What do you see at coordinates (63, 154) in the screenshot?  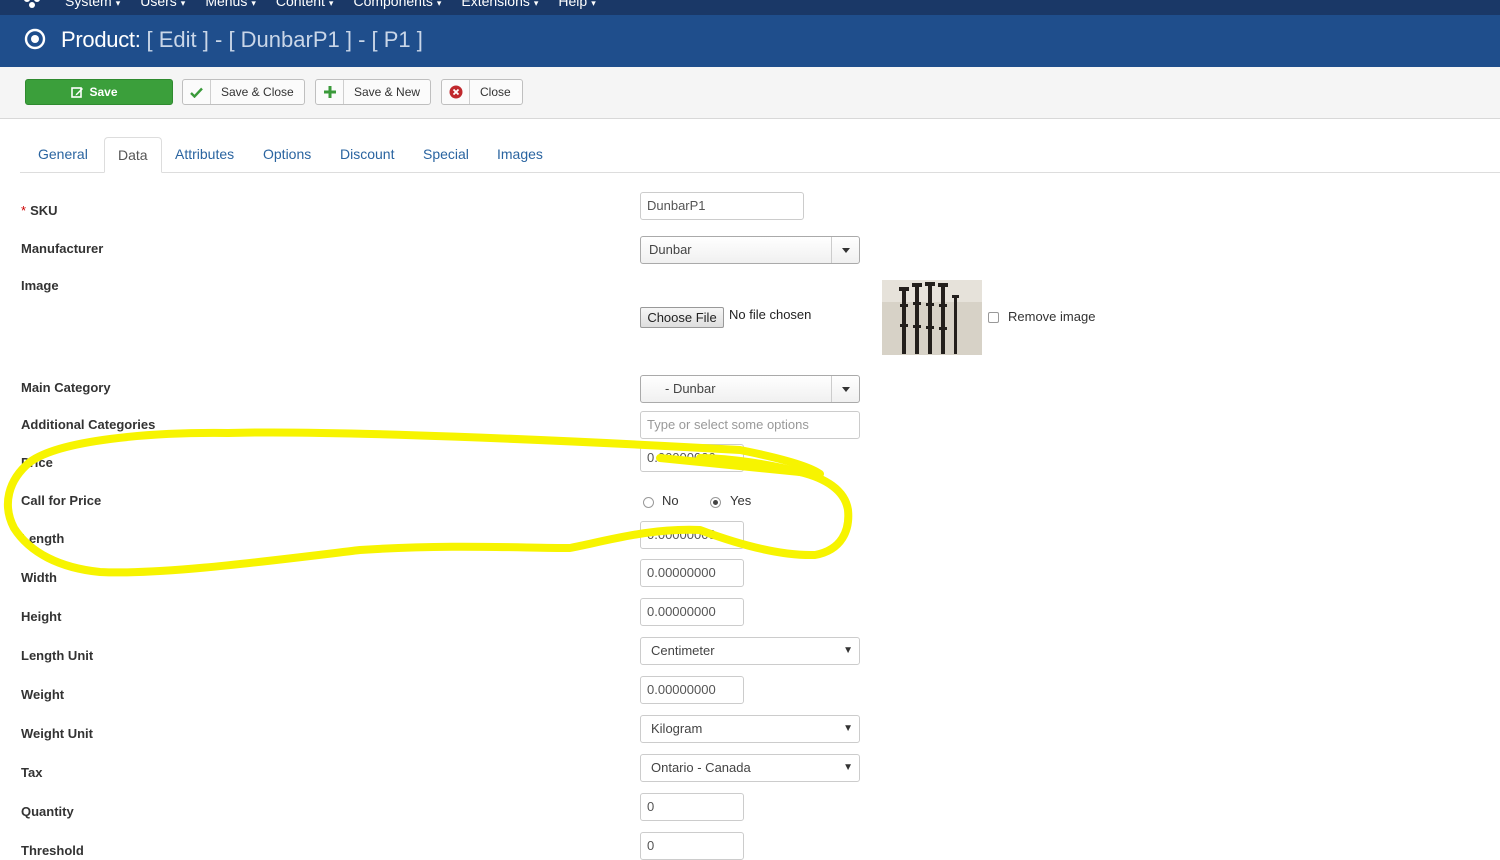 I see `tab-general: General` at bounding box center [63, 154].